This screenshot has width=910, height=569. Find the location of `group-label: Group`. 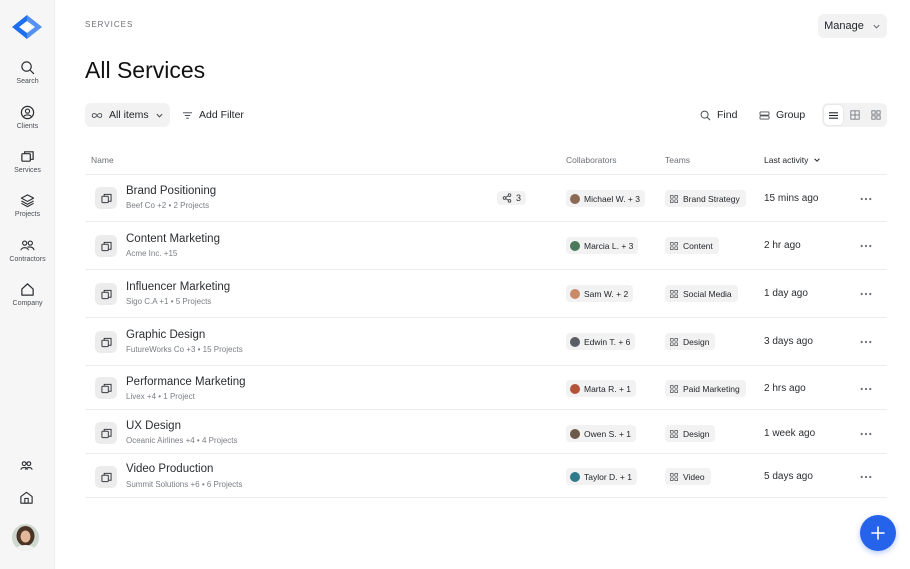

group-label: Group is located at coordinates (791, 115).